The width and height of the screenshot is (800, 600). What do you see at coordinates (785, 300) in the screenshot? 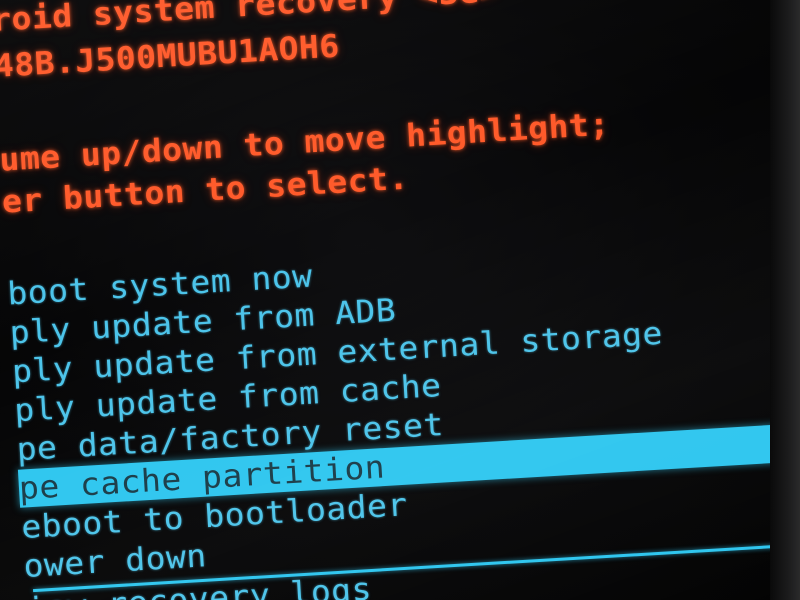
I see `device-bezel` at bounding box center [785, 300].